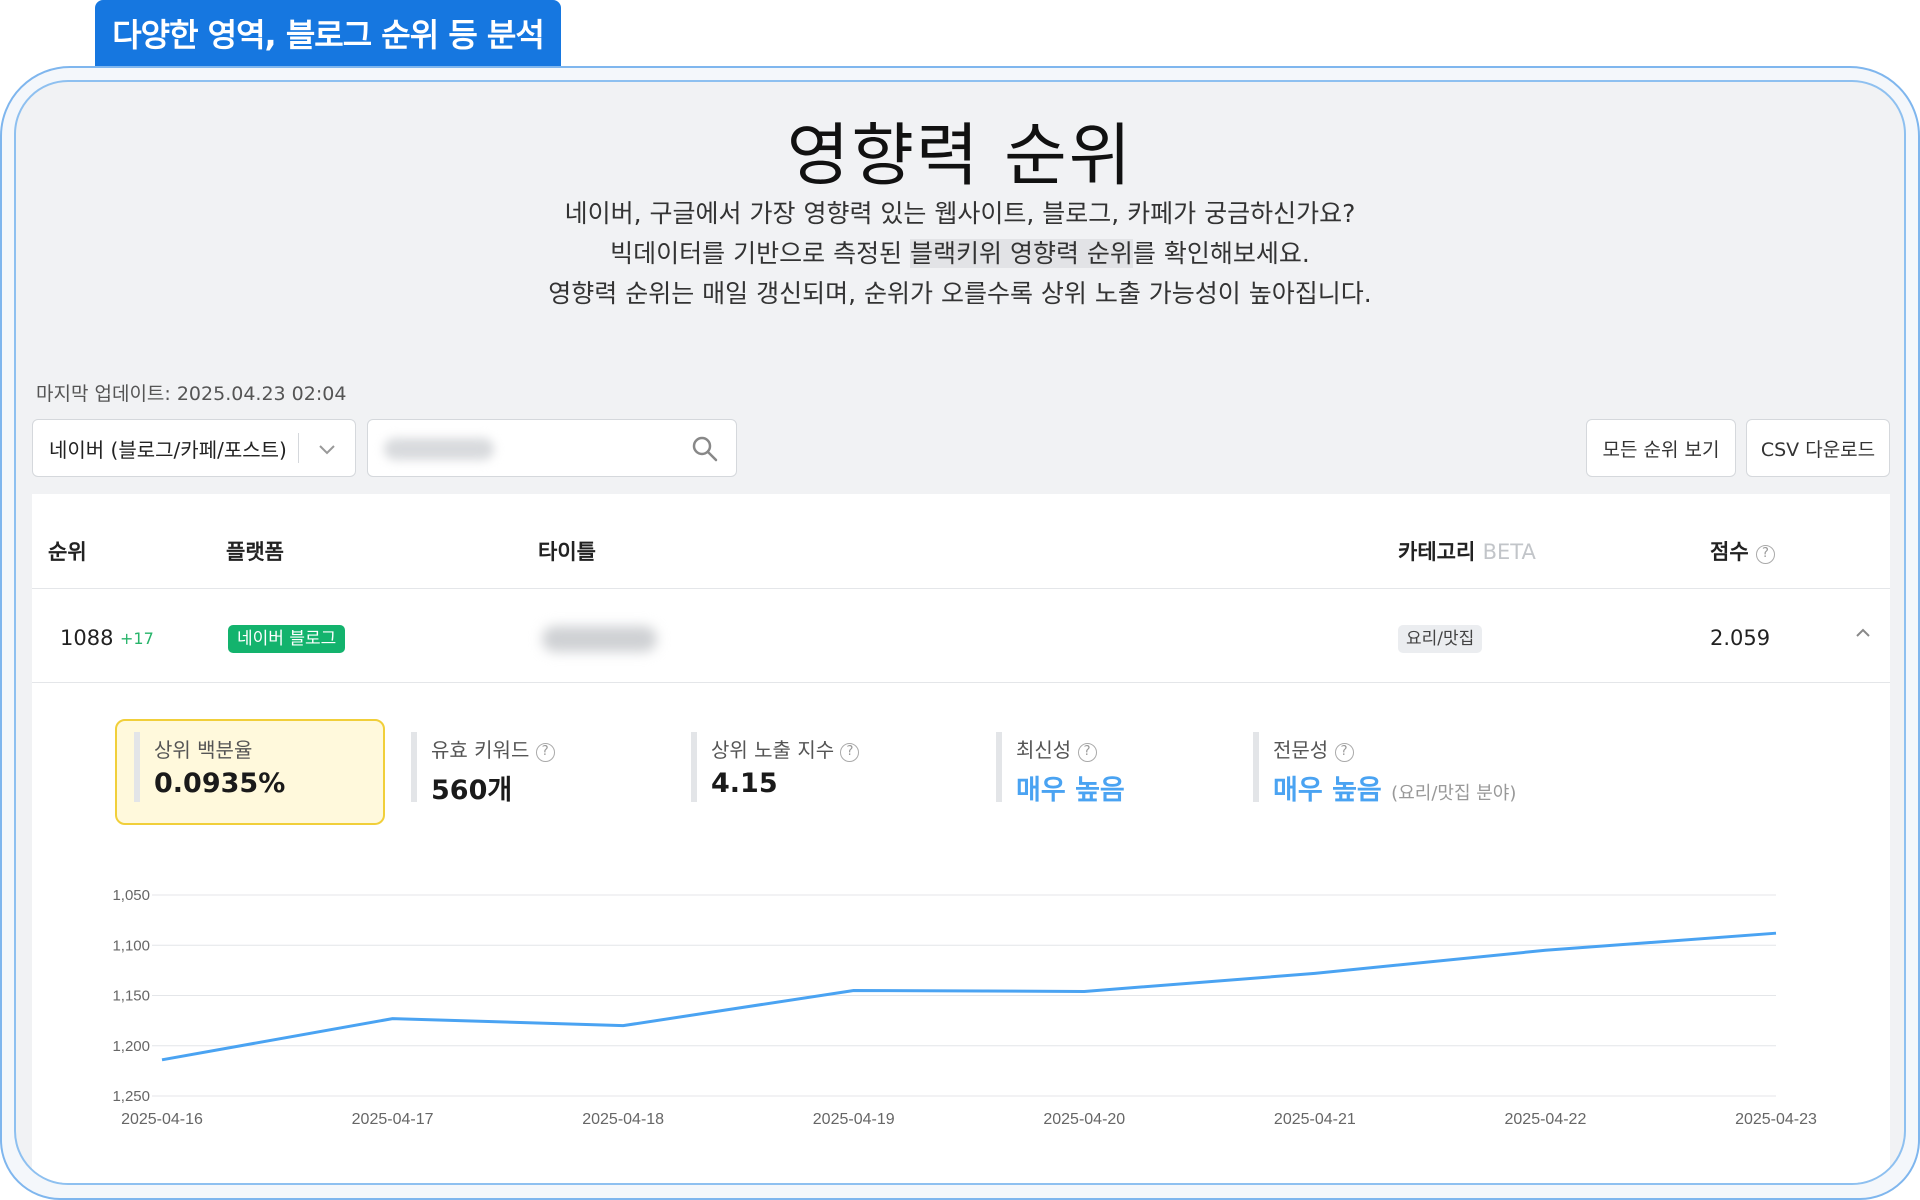 This screenshot has height=1200, width=1920. What do you see at coordinates (552, 448) in the screenshot?
I see `search-input` at bounding box center [552, 448].